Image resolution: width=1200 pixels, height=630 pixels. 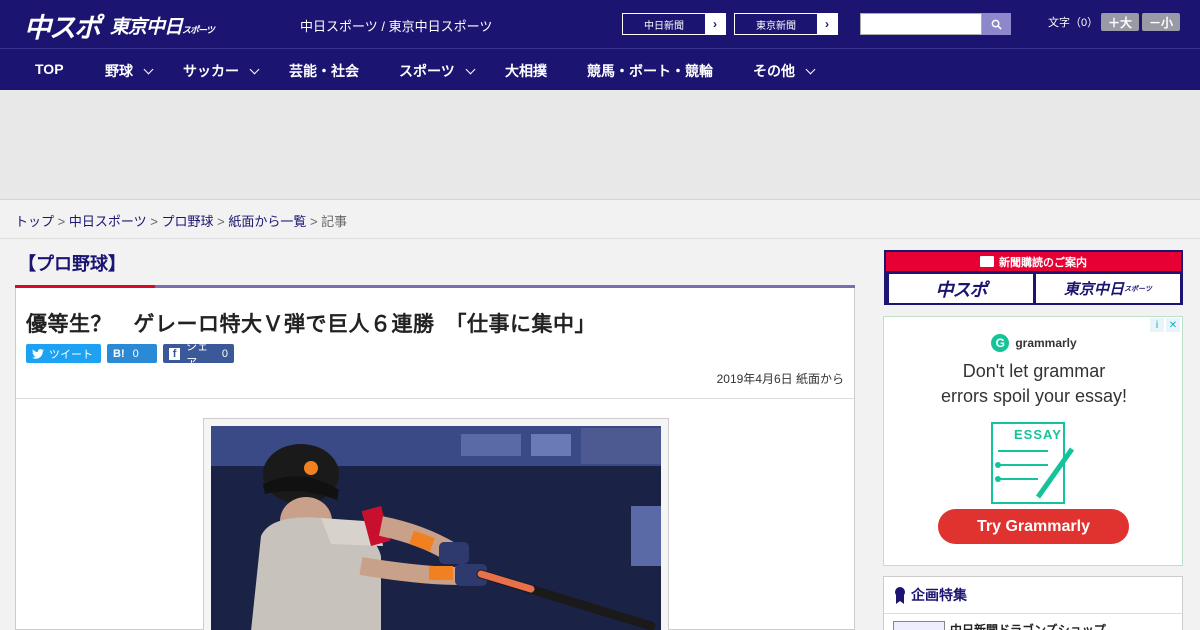 I want to click on nav-item-sumo: 大相撲, so click(x=526, y=71).